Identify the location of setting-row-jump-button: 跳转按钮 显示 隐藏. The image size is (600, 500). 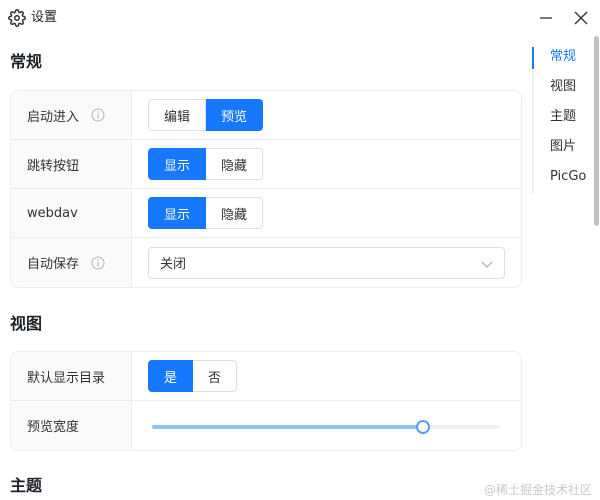
(266, 164).